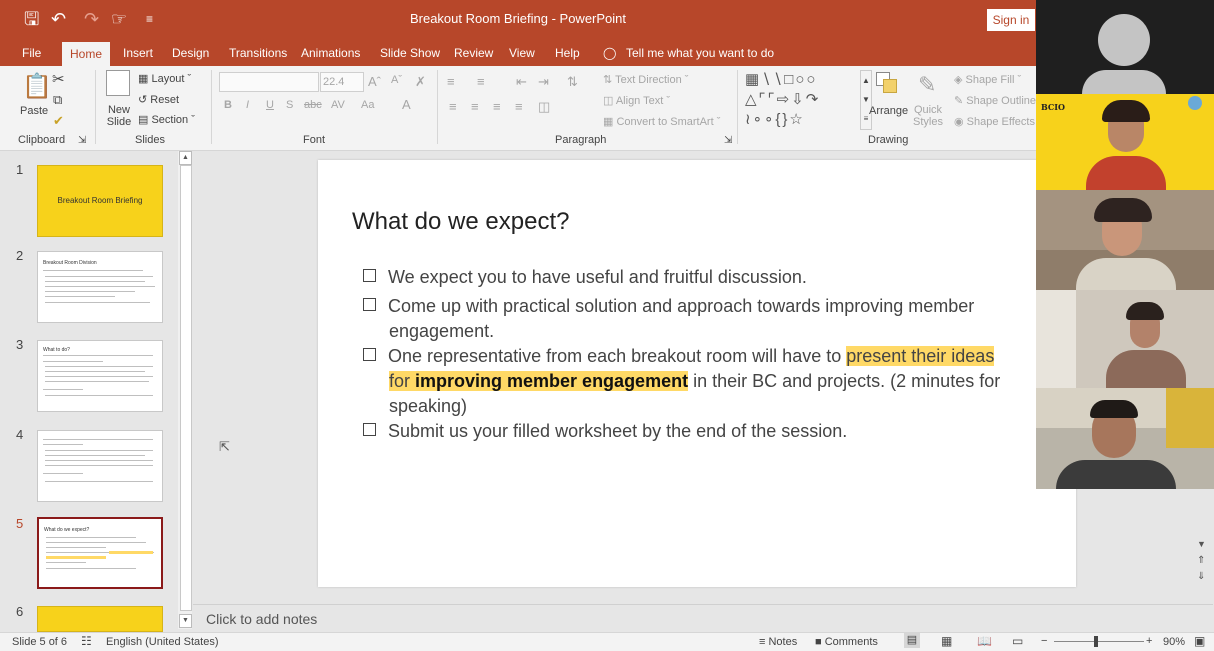  What do you see at coordinates (58, 121) in the screenshot?
I see `format-painter-icon: ✔` at bounding box center [58, 121].